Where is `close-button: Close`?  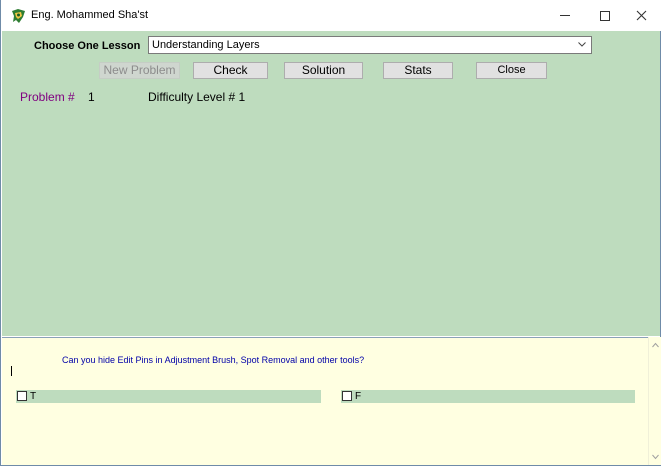
close-button: Close is located at coordinates (511, 70).